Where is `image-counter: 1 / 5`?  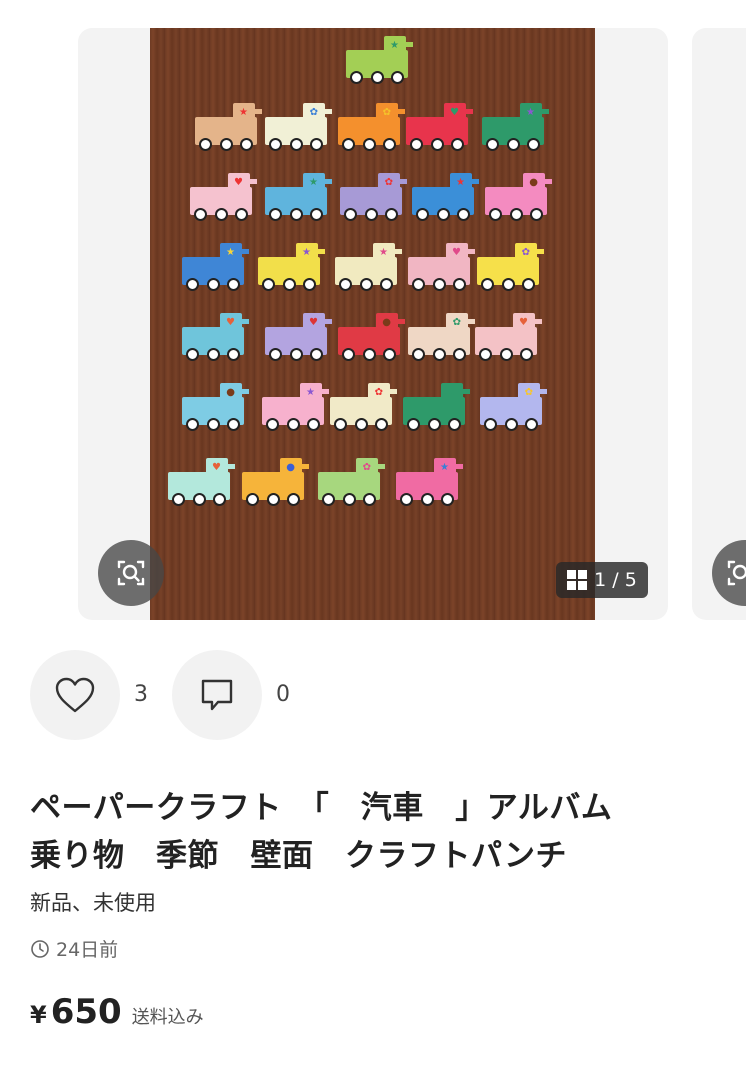
image-counter: 1 / 5 is located at coordinates (602, 580).